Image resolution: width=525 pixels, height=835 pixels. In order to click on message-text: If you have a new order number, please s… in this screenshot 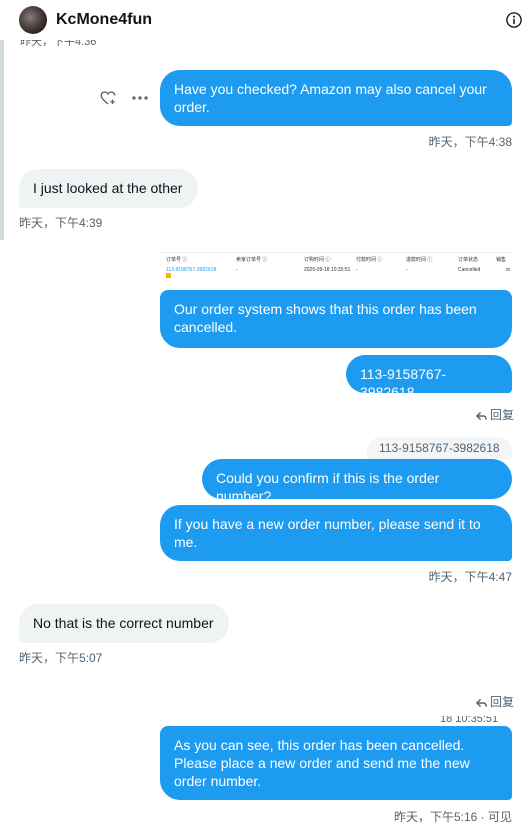, I will do `click(327, 533)`.